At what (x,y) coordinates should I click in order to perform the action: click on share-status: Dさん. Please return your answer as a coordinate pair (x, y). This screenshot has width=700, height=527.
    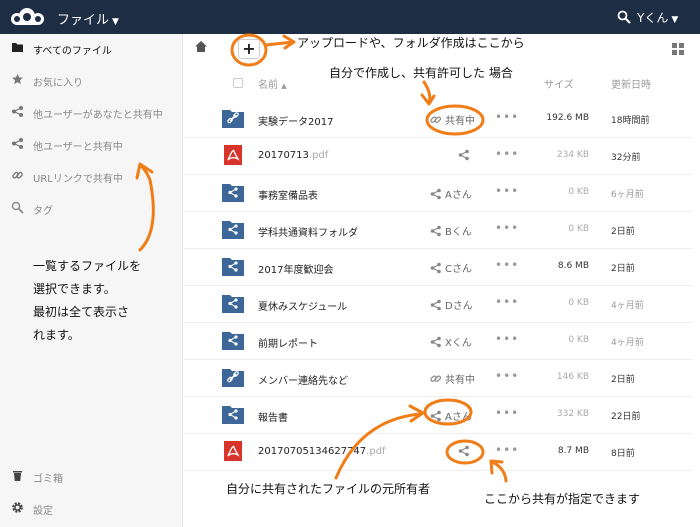
    Looking at the image, I should click on (451, 304).